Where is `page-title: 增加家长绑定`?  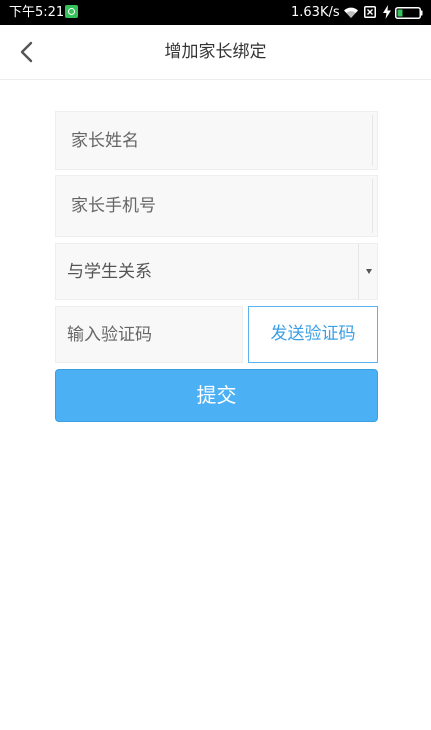
page-title: 增加家长绑定 is located at coordinates (215, 52).